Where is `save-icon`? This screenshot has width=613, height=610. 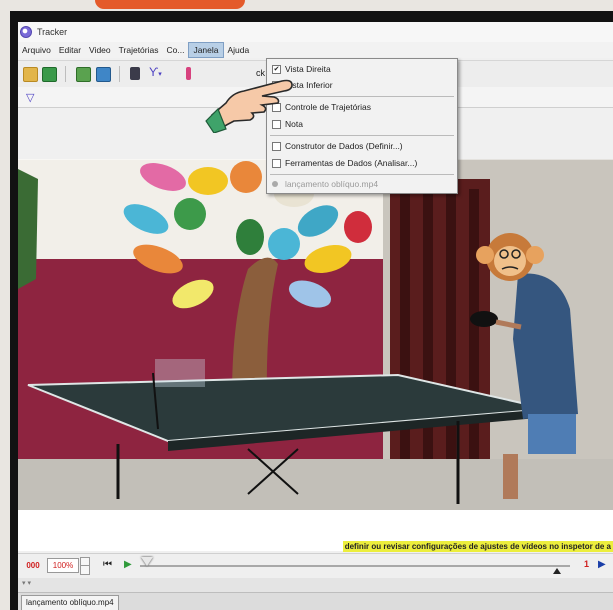 save-icon is located at coordinates (49, 74).